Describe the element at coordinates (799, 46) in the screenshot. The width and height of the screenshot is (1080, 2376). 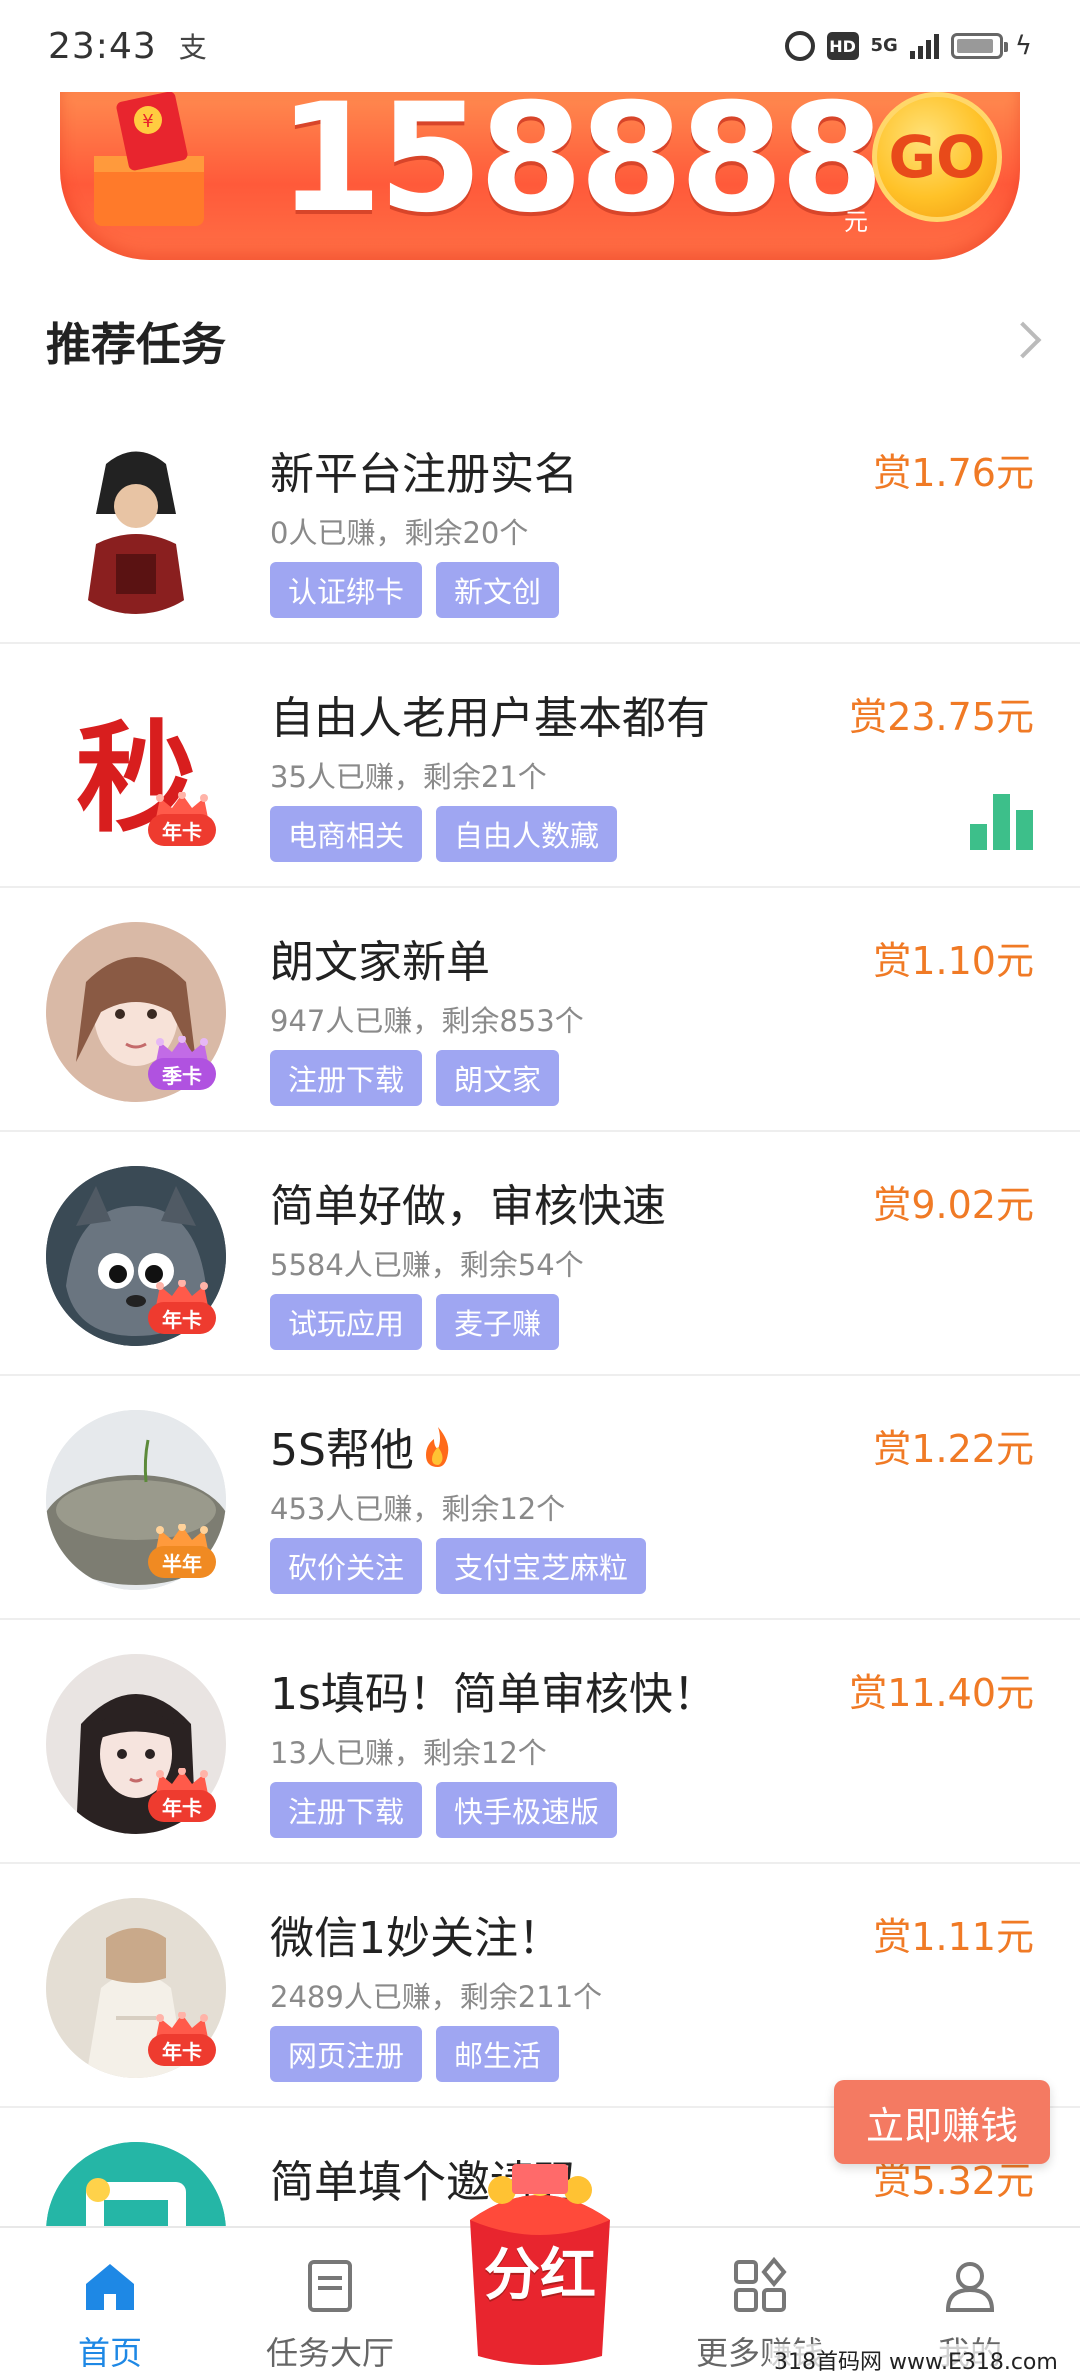
I see `alarm-icon` at that location.